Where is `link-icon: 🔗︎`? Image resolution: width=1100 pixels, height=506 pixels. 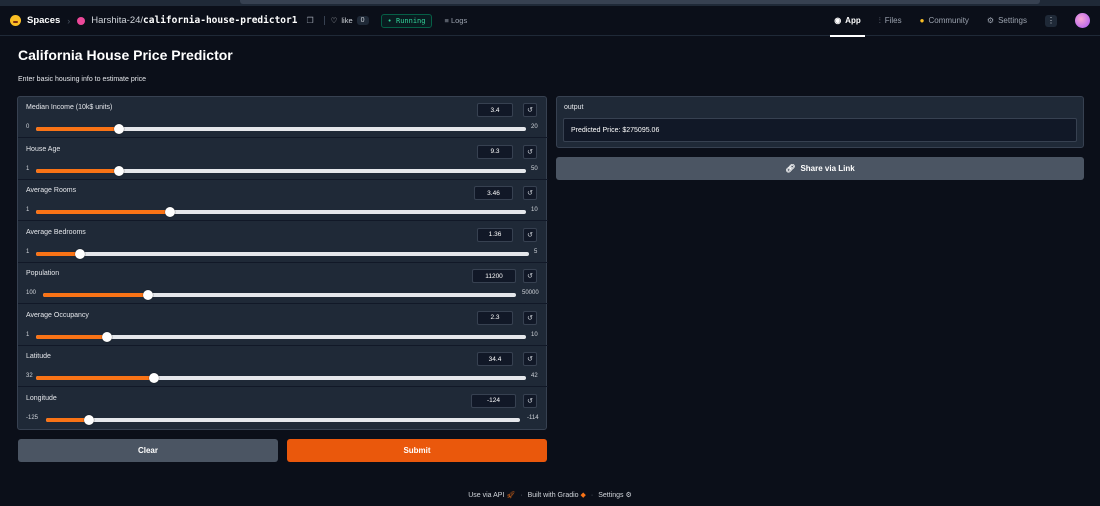
link-icon: 🔗︎ is located at coordinates (790, 168).